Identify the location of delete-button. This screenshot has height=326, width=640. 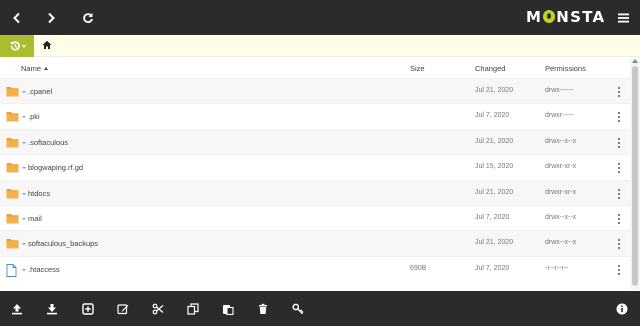
(263, 309).